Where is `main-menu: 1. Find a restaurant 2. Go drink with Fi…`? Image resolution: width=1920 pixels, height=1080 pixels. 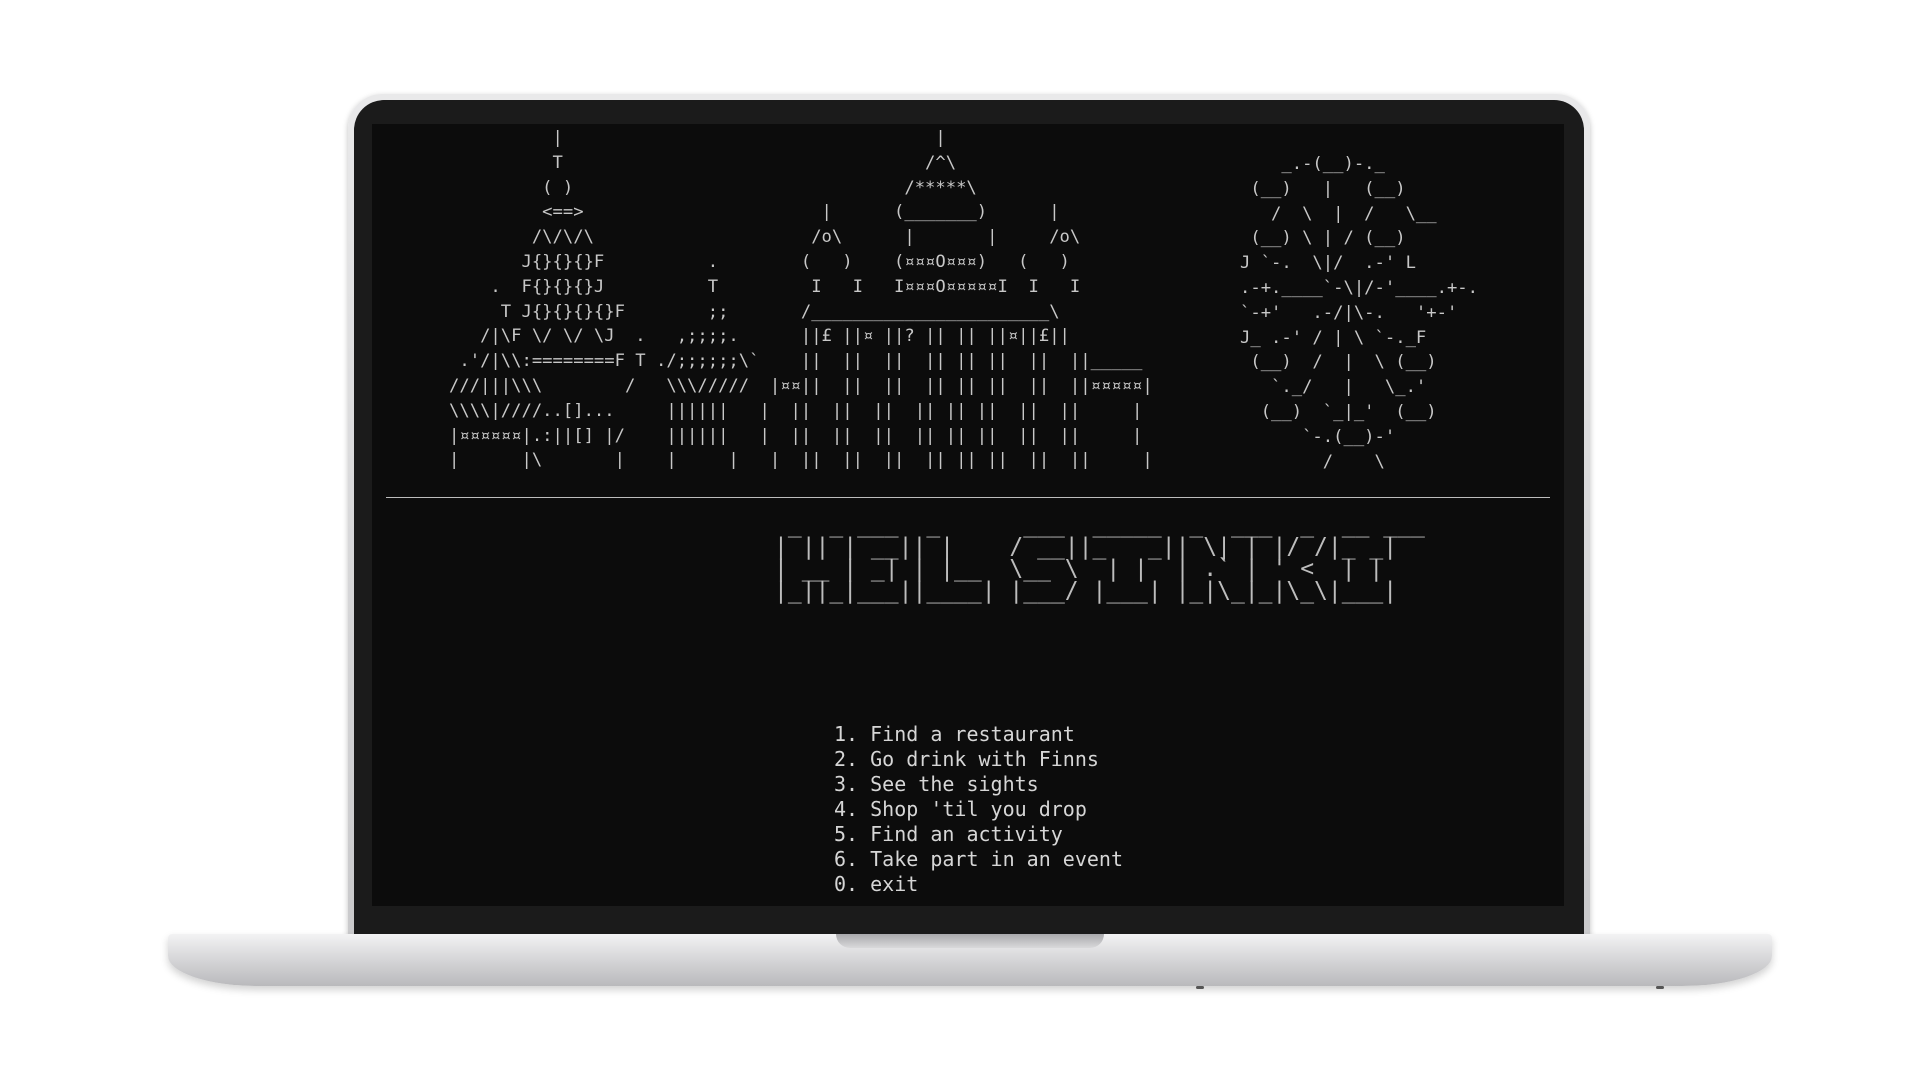 main-menu: 1. Find a restaurant 2. Go drink with Fi… is located at coordinates (978, 809).